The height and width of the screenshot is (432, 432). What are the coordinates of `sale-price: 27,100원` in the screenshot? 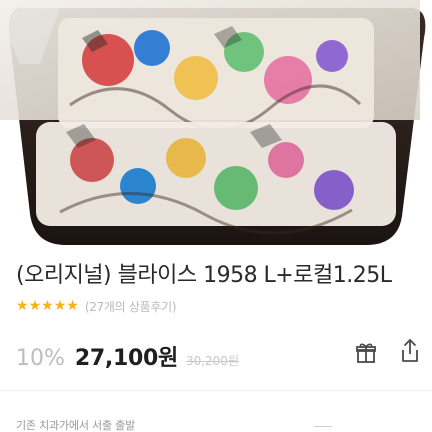 It's located at (126, 358).